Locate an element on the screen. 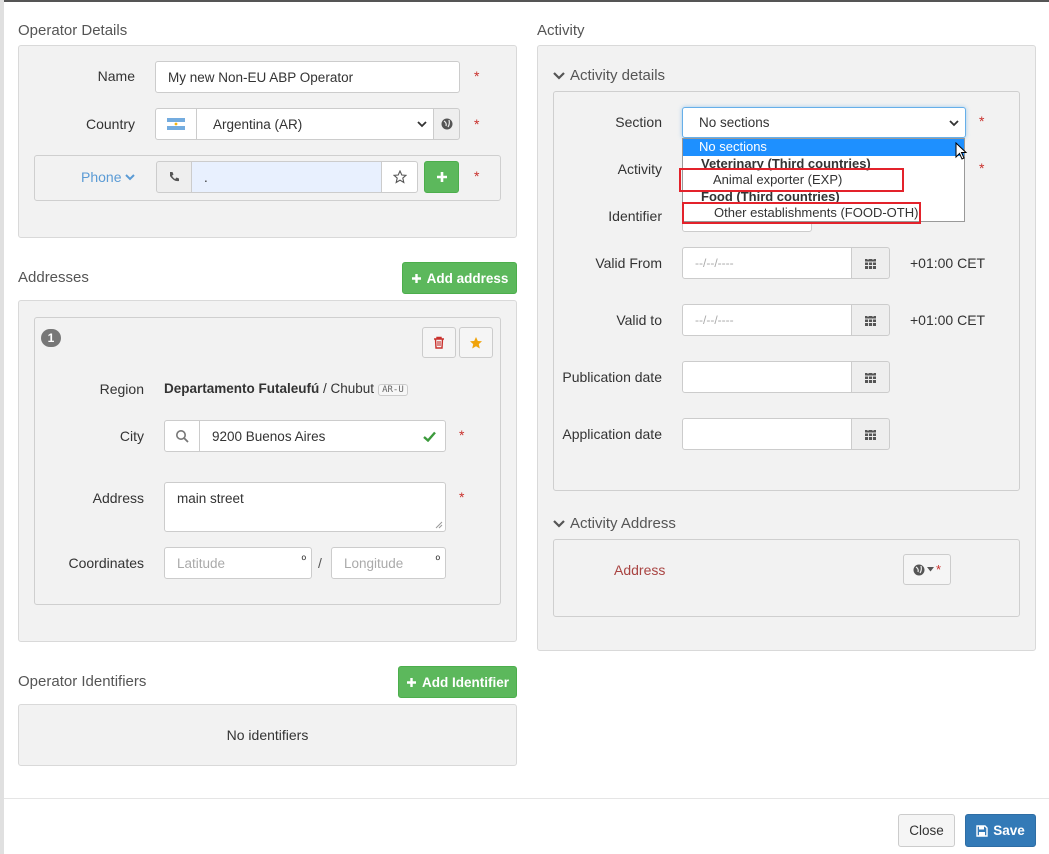  dropdown-option-no-sections: No sections is located at coordinates (823, 147).